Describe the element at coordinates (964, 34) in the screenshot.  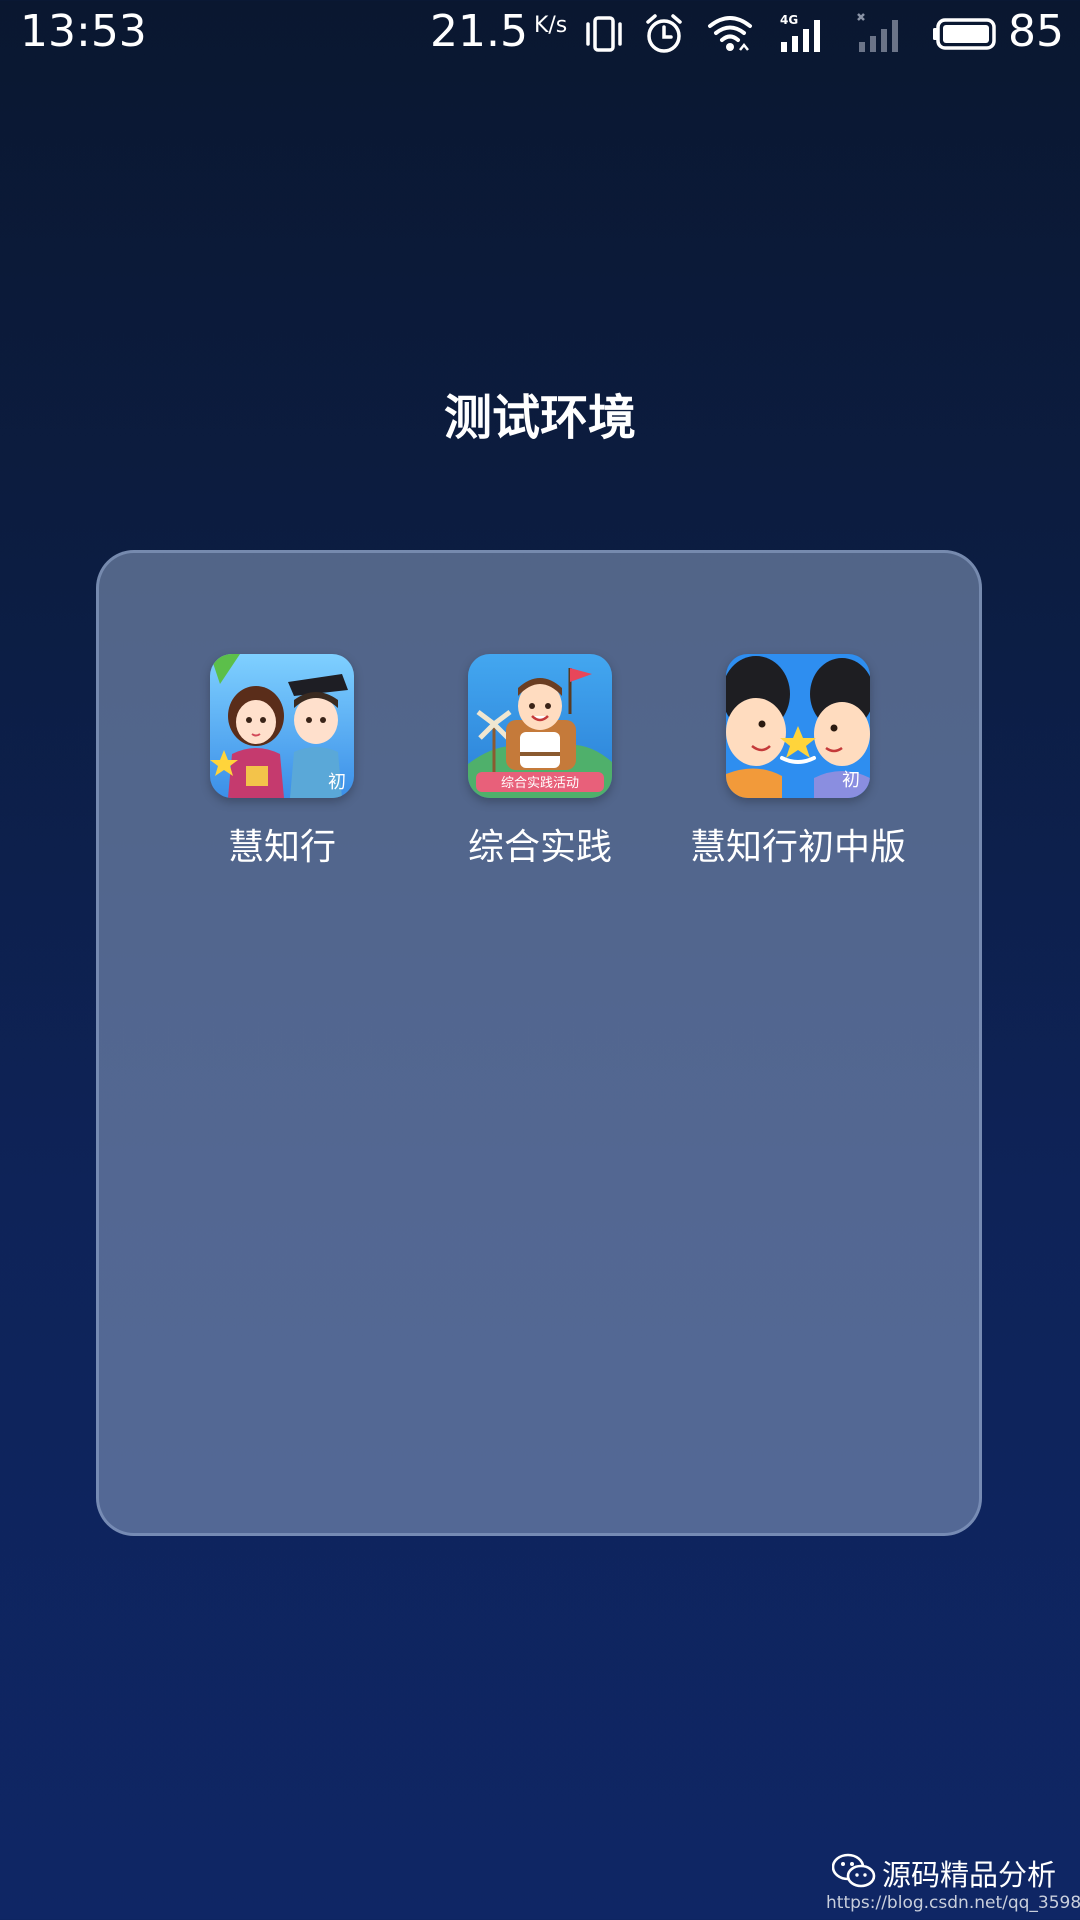
I see `battery-icon` at that location.